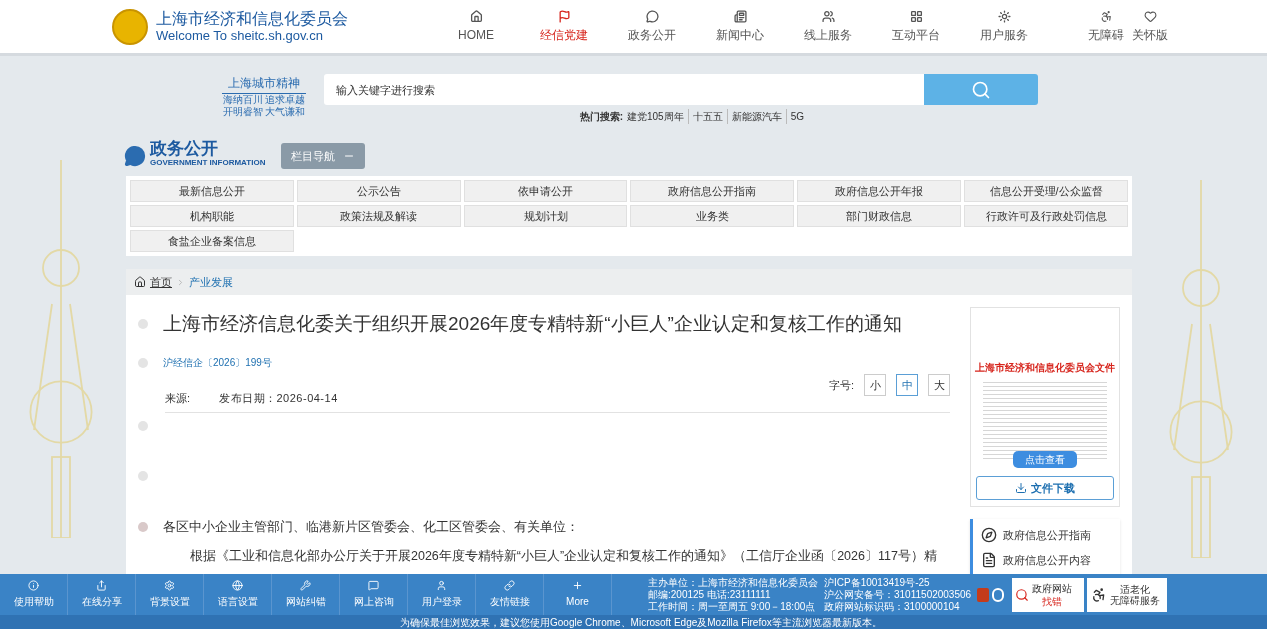 Image resolution: width=1267 pixels, height=629 pixels. What do you see at coordinates (740, 16) in the screenshot?
I see `newspaper-icon` at bounding box center [740, 16].